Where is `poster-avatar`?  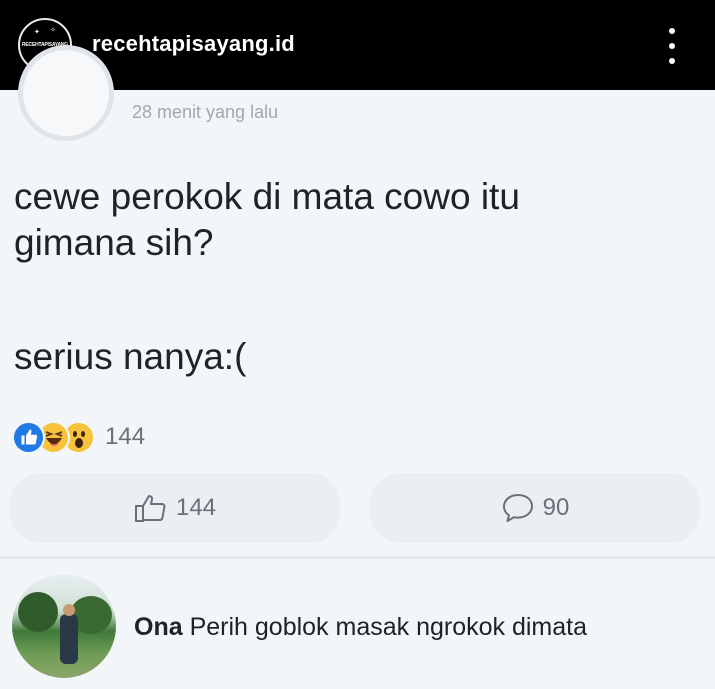 poster-avatar is located at coordinates (66, 93).